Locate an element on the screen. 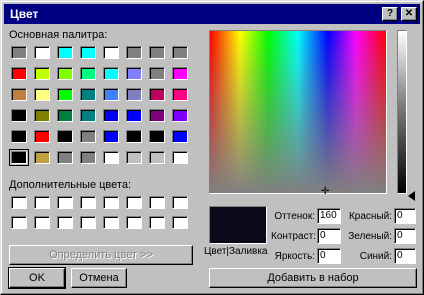 The height and width of the screenshot is (295, 424). help-button: ? is located at coordinates (390, 14).